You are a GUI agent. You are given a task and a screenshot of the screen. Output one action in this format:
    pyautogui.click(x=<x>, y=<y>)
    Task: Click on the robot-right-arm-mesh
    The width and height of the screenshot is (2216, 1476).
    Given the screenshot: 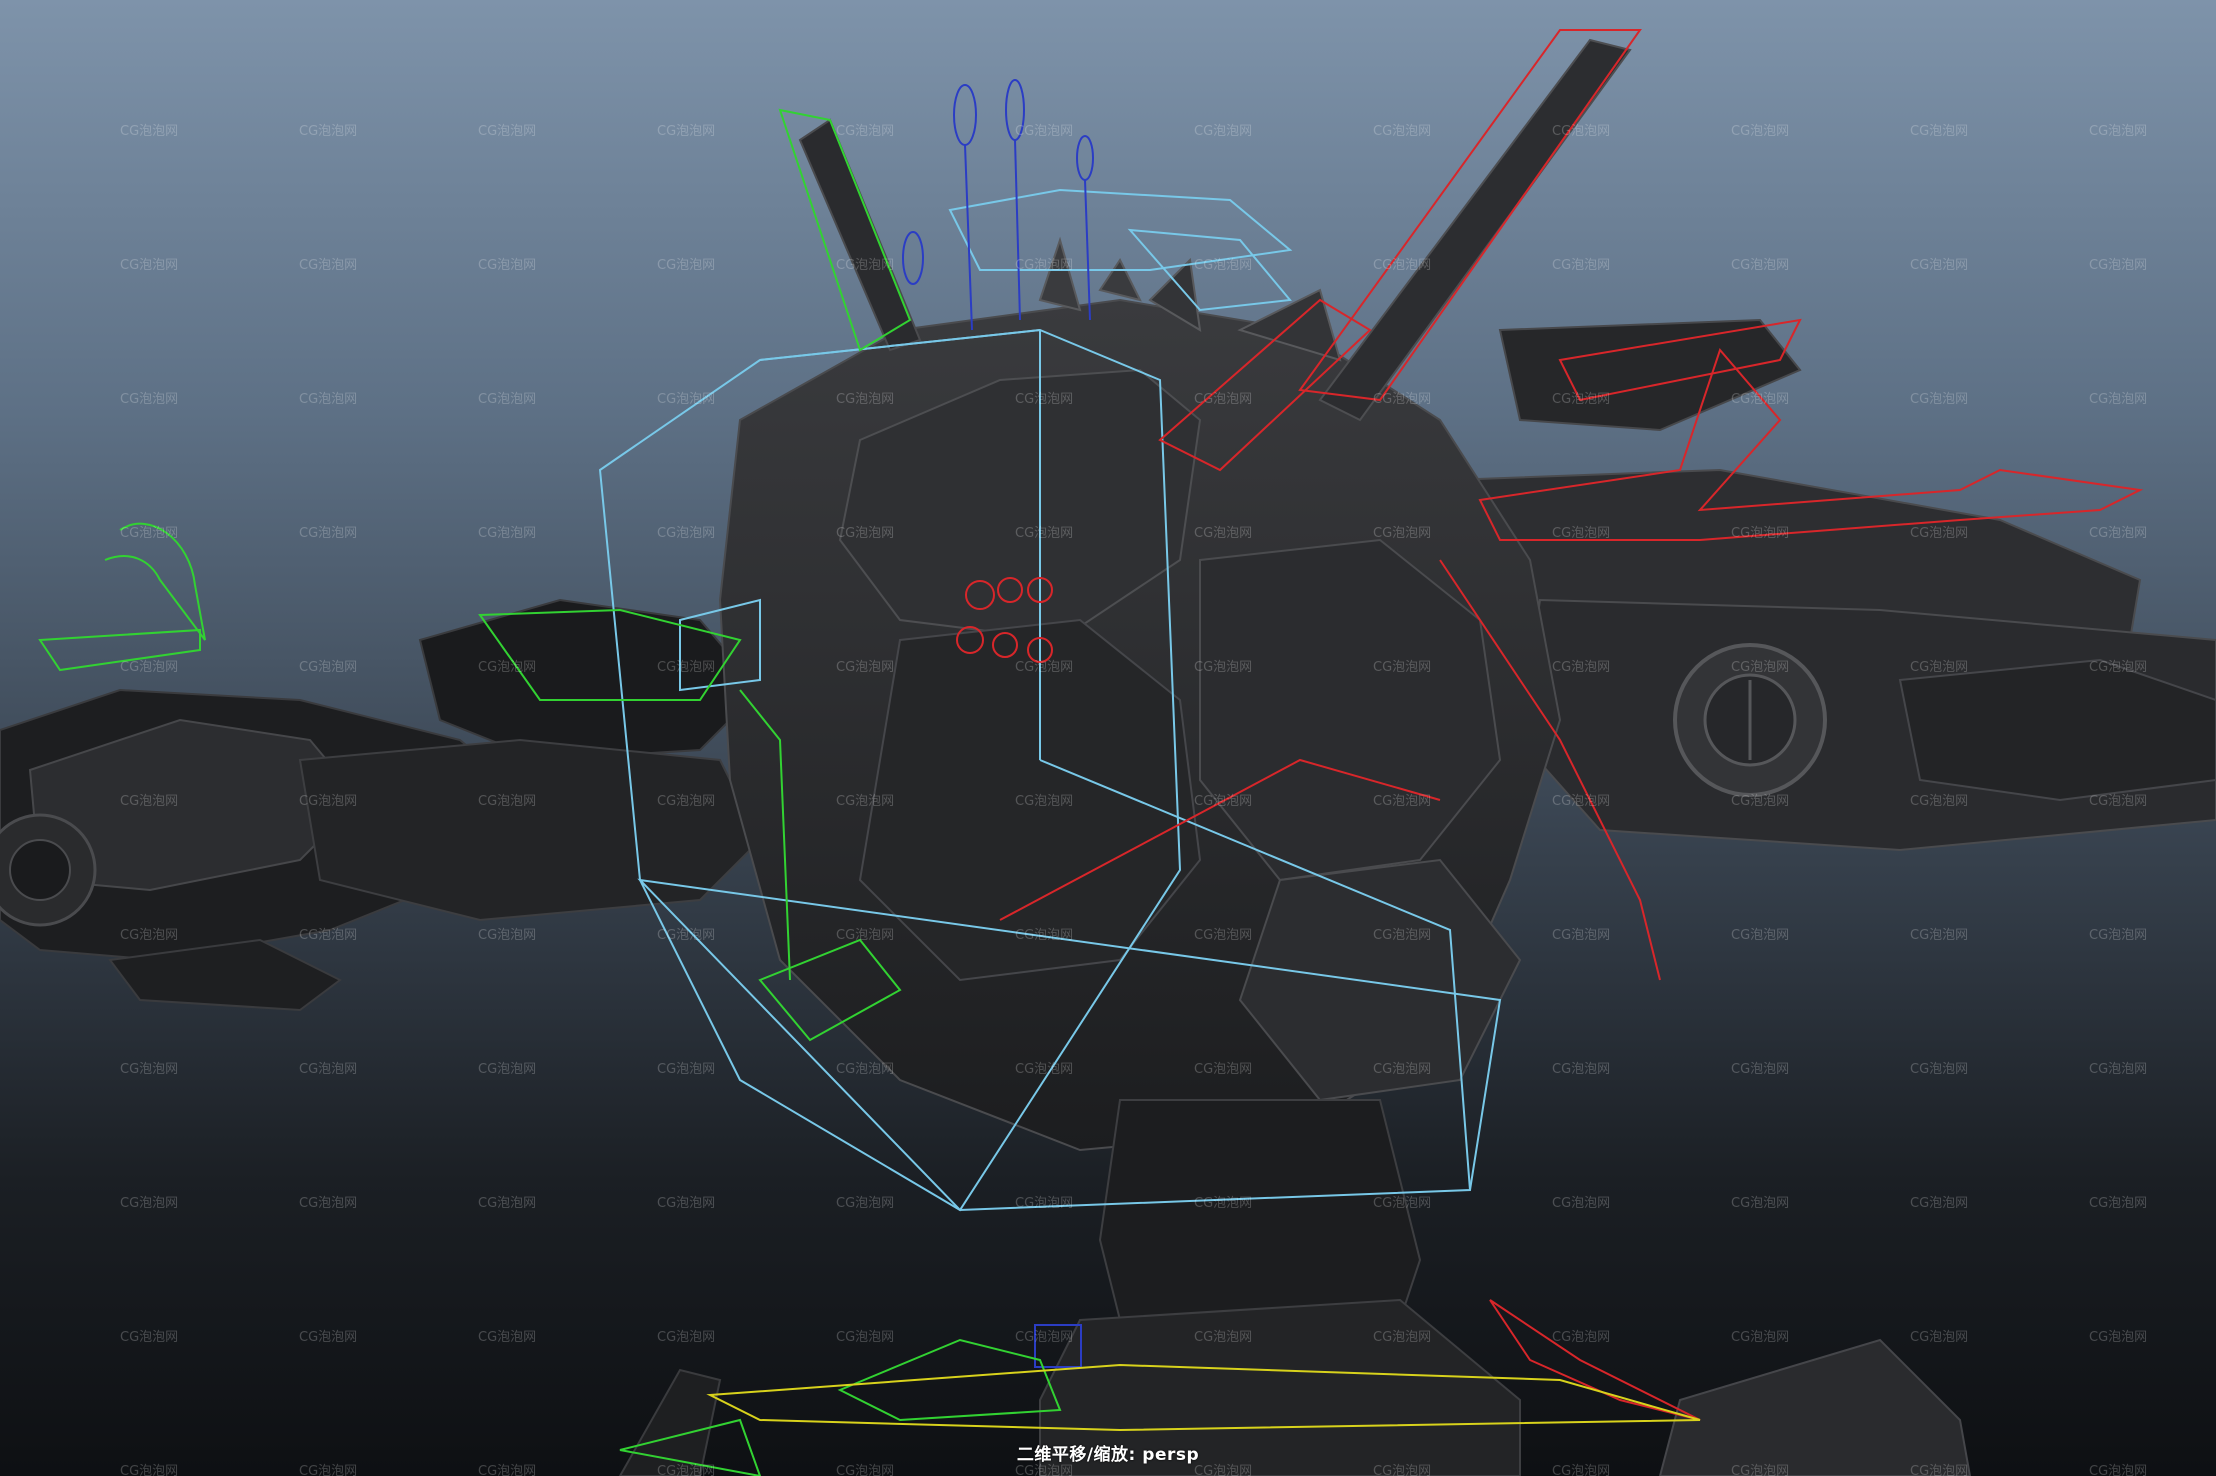 What is the action you would take?
    pyautogui.click(x=1832, y=585)
    